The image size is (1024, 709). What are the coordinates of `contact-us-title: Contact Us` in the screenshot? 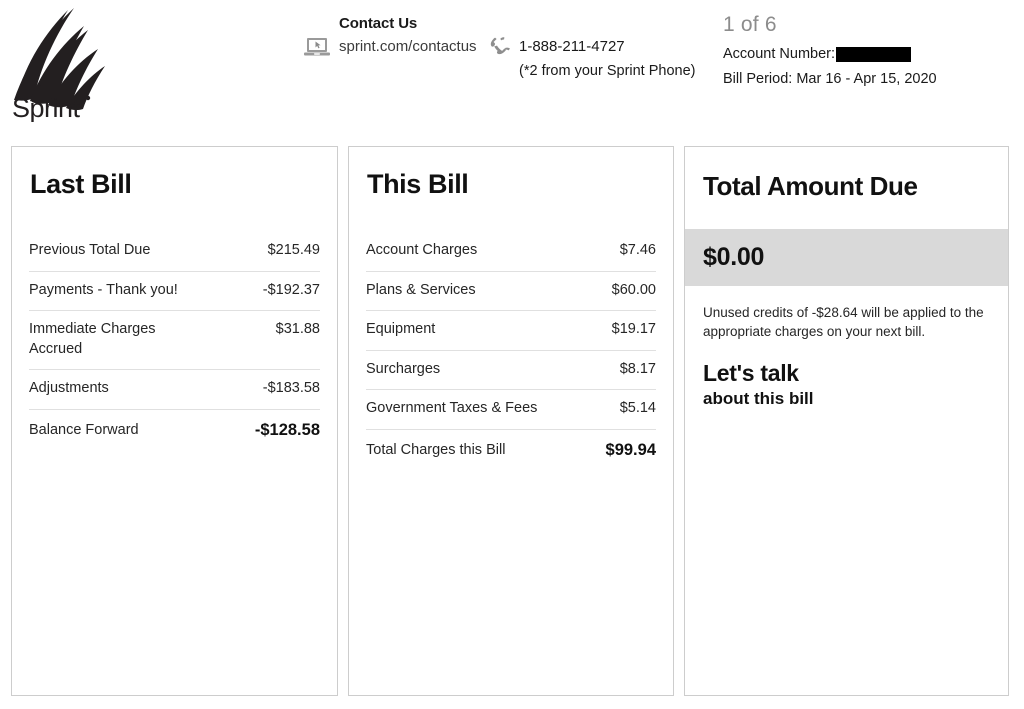 It's located at (378, 23).